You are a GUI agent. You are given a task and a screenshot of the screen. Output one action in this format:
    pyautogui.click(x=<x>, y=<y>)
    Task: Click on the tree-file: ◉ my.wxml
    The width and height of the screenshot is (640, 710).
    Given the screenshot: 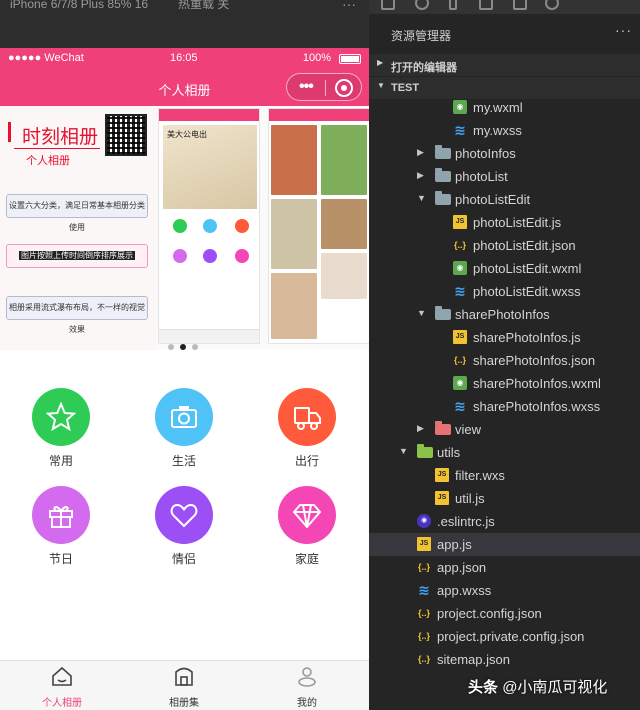 What is the action you would take?
    pyautogui.click(x=504, y=107)
    